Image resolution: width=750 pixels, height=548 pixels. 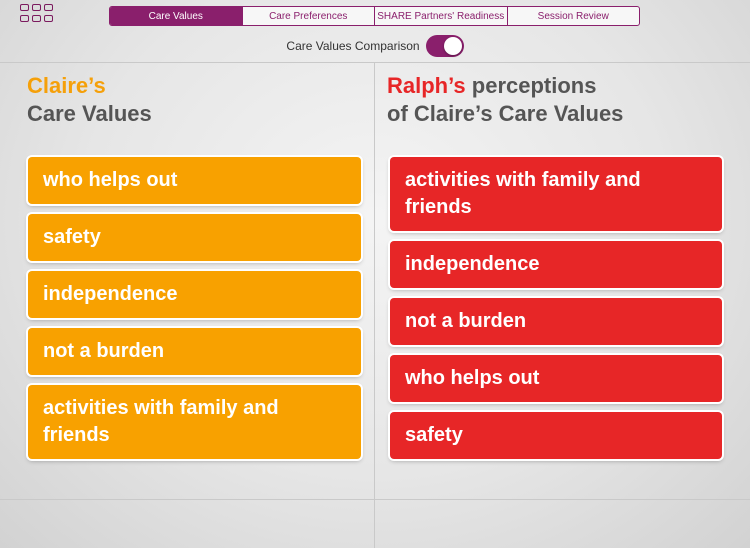 What do you see at coordinates (374, 305) in the screenshot?
I see `column-divider` at bounding box center [374, 305].